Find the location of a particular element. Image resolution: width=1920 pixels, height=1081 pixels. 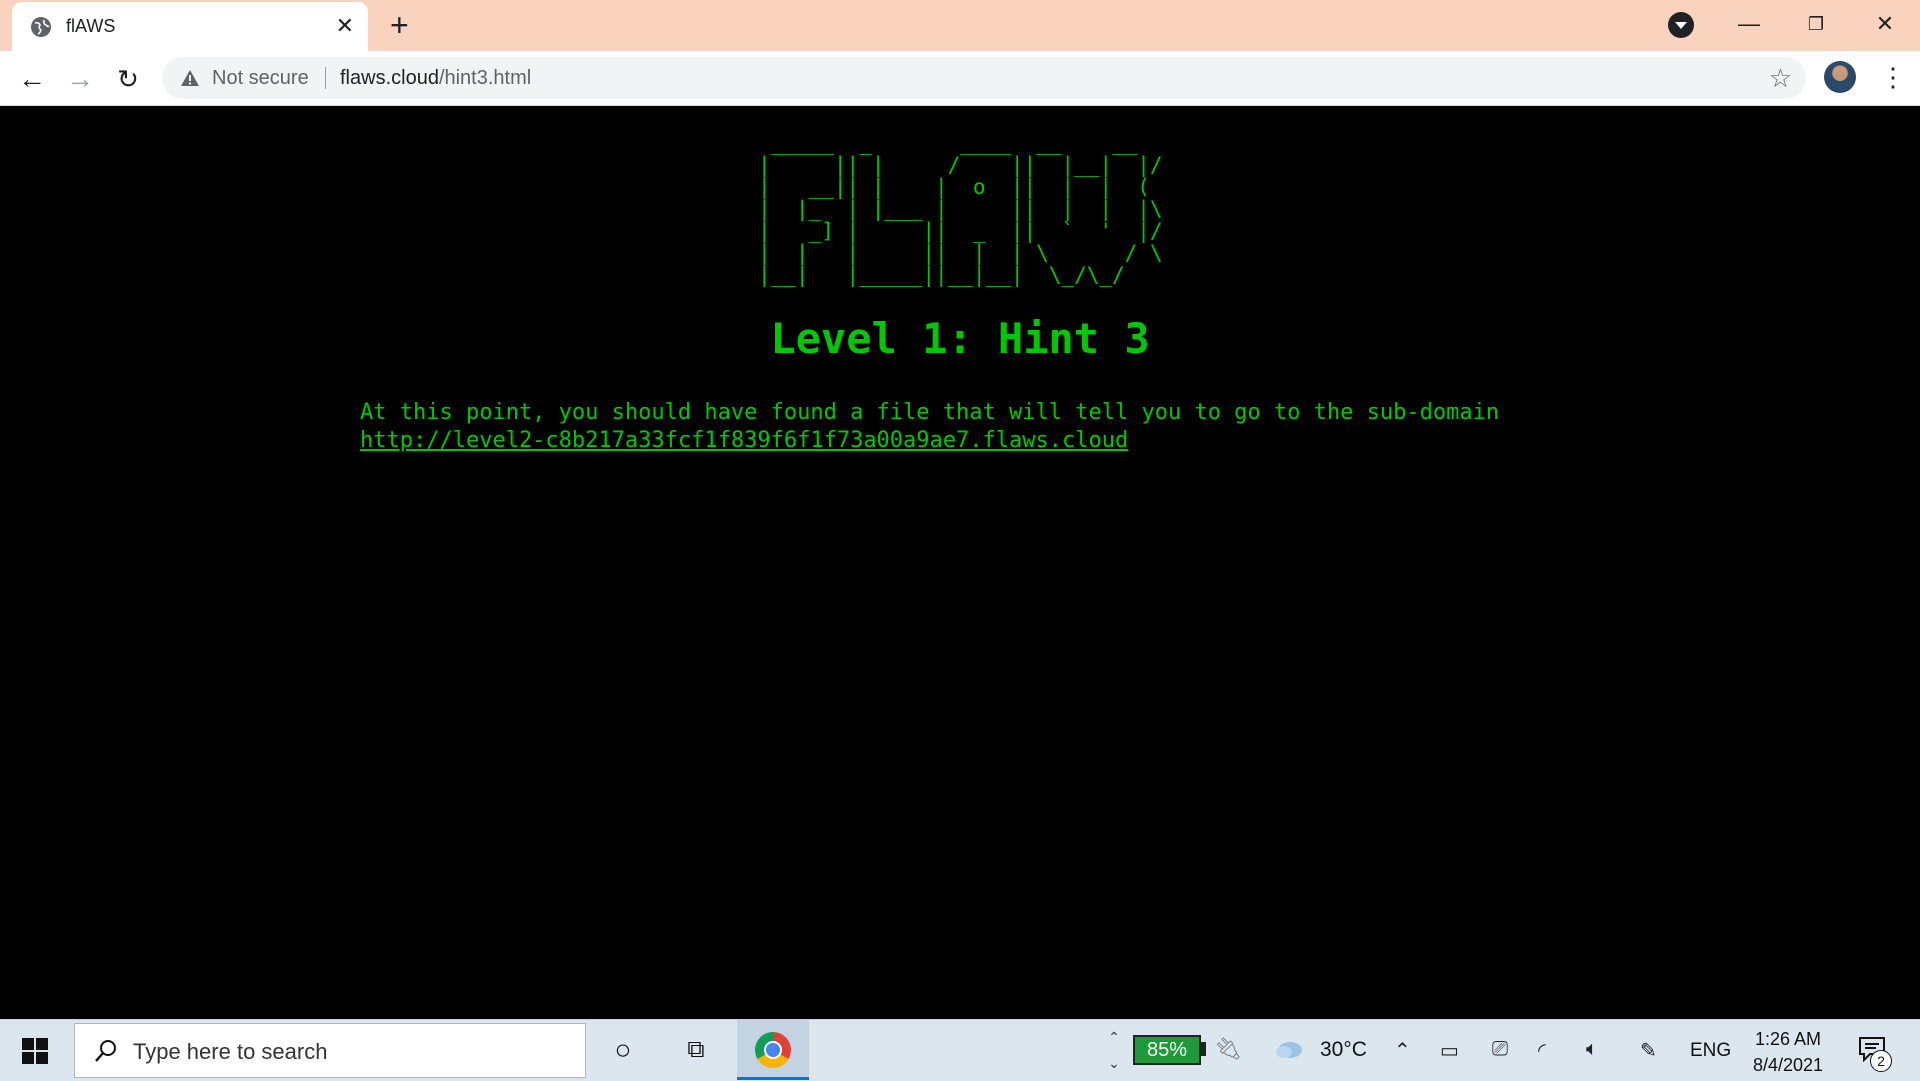

search-icon is located at coordinates (105, 1051).